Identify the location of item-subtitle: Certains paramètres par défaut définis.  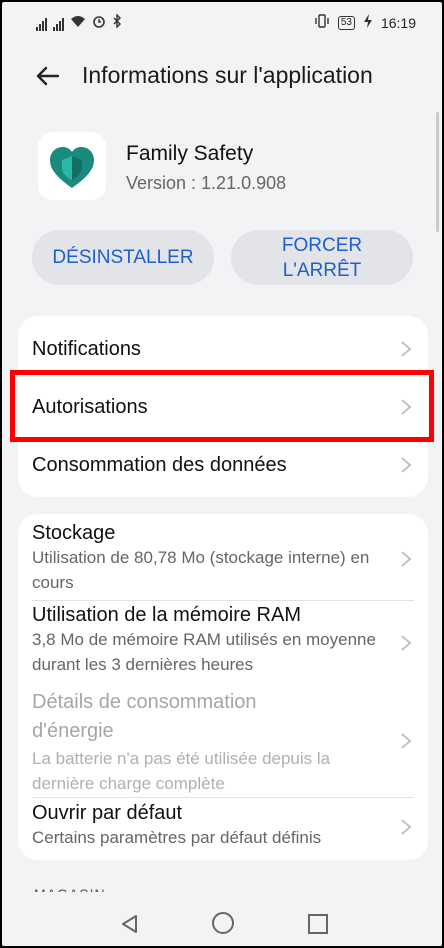
(177, 837).